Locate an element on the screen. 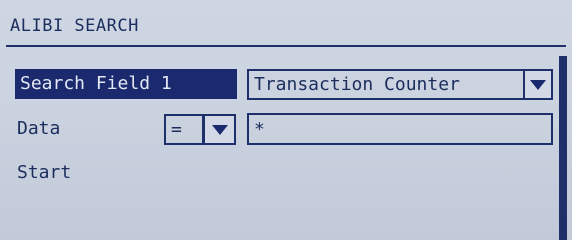 This screenshot has height=240, width=572. data-label: Data is located at coordinates (39, 128).